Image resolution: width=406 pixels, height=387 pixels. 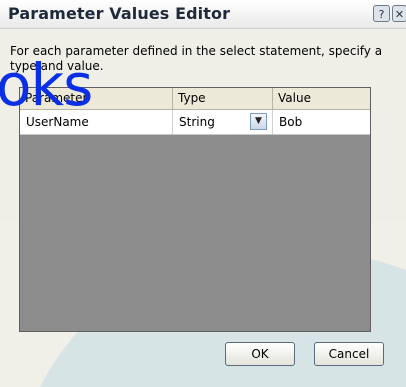 What do you see at coordinates (258, 121) in the screenshot?
I see `chevron-down-icon: ▼` at bounding box center [258, 121].